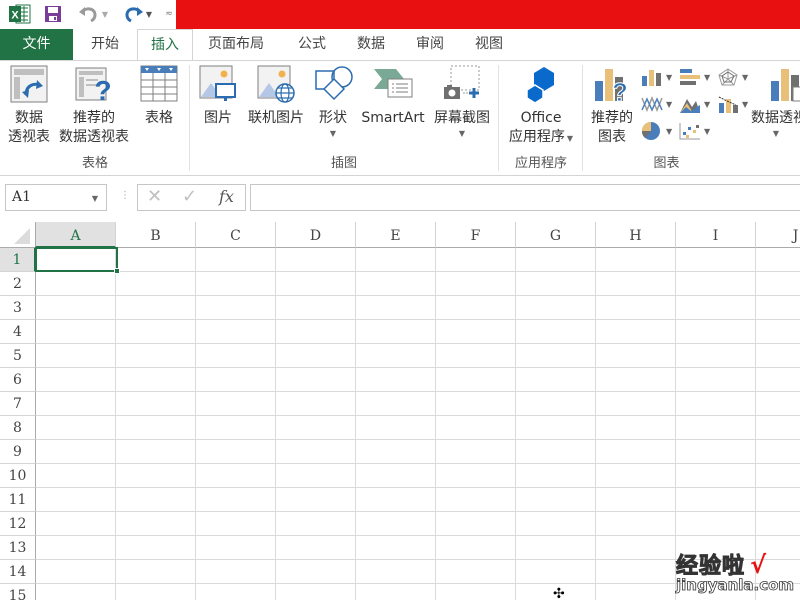 The image size is (800, 602). What do you see at coordinates (156, 235) in the screenshot?
I see `column-header-b: B` at bounding box center [156, 235].